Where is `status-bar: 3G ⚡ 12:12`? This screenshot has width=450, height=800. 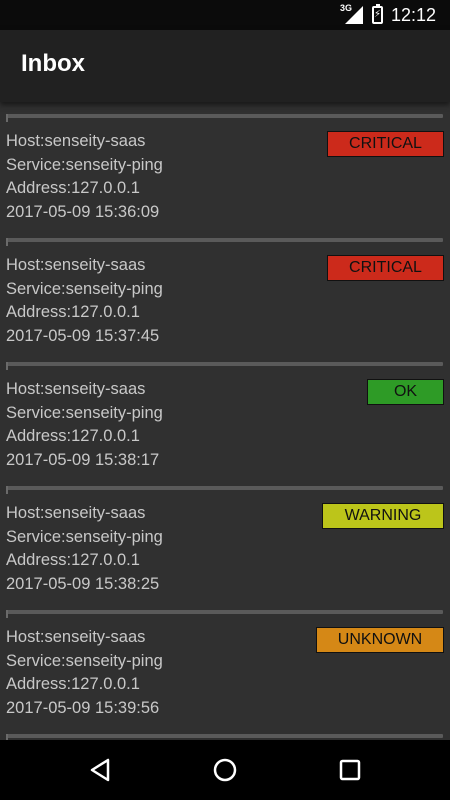 status-bar: 3G ⚡ 12:12 is located at coordinates (225, 15).